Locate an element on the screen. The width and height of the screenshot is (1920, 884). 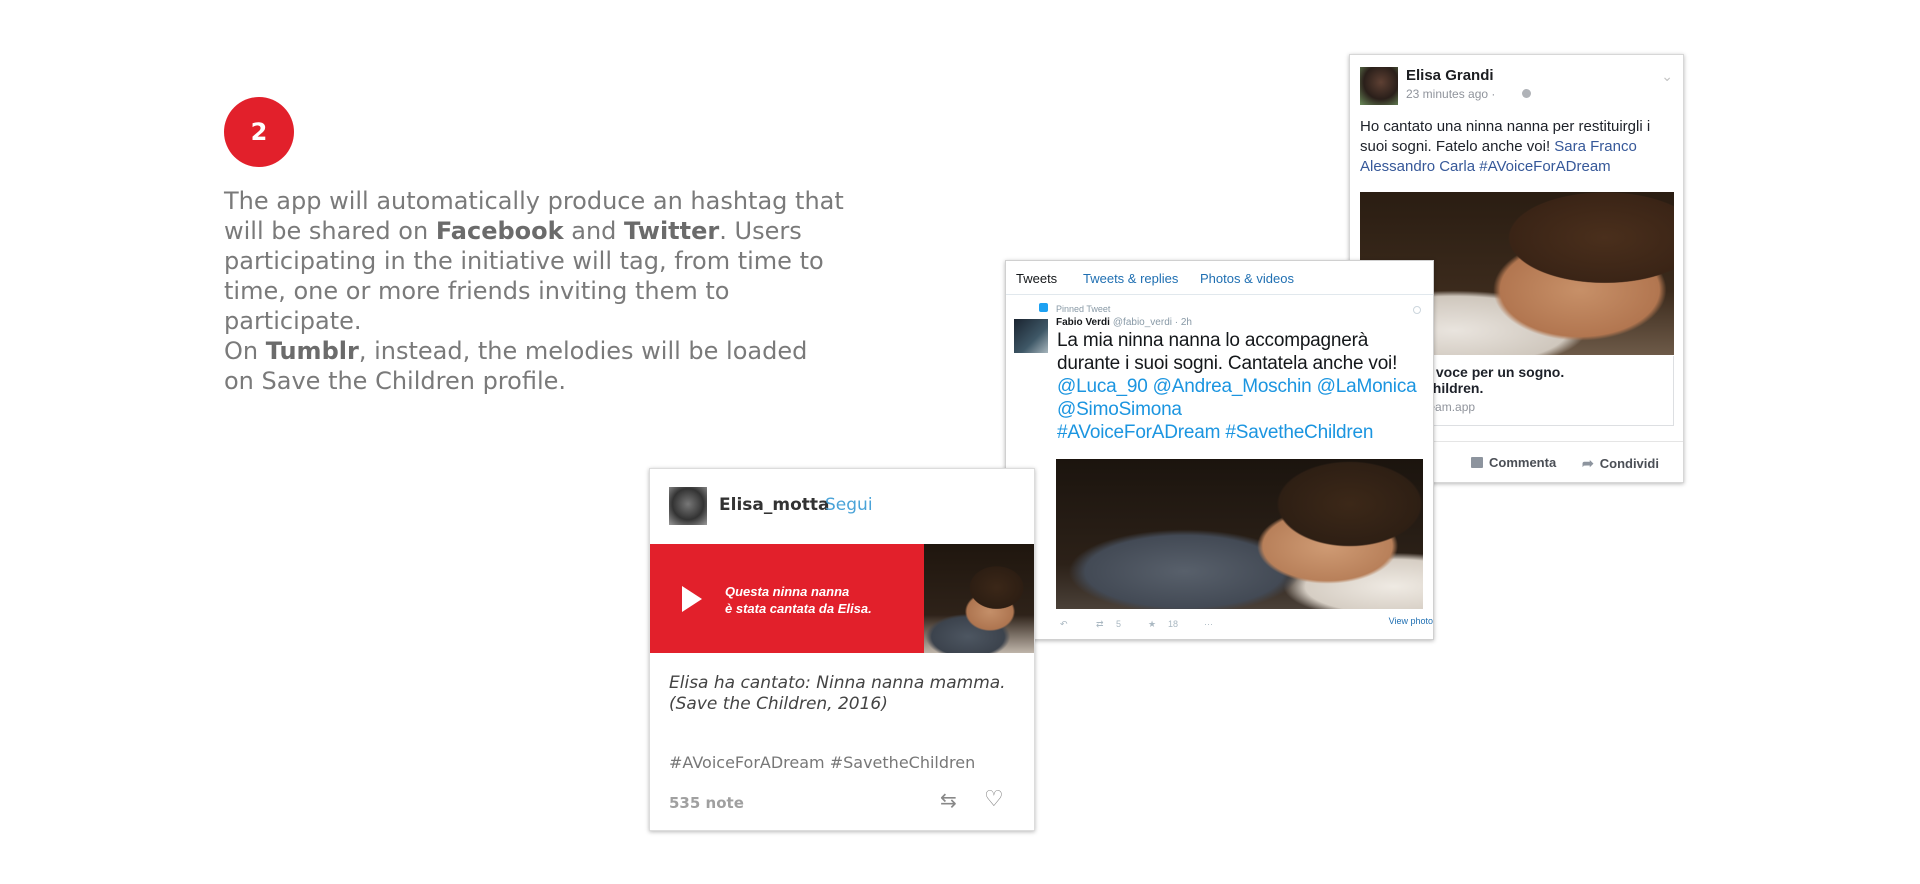
tag-link: Alessandro Carla is located at coordinates (1417, 166).